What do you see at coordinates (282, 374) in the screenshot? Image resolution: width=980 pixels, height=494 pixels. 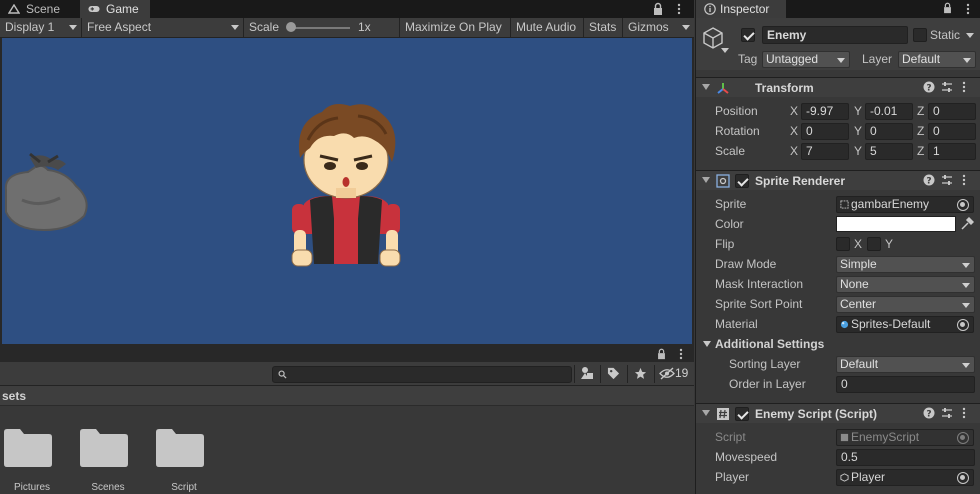 I see `search-icon` at bounding box center [282, 374].